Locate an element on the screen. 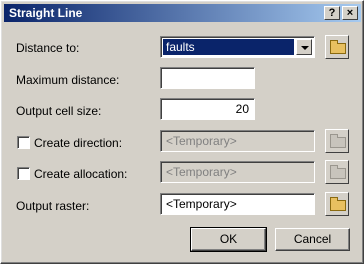  allocation-browse-button is located at coordinates (337, 172).